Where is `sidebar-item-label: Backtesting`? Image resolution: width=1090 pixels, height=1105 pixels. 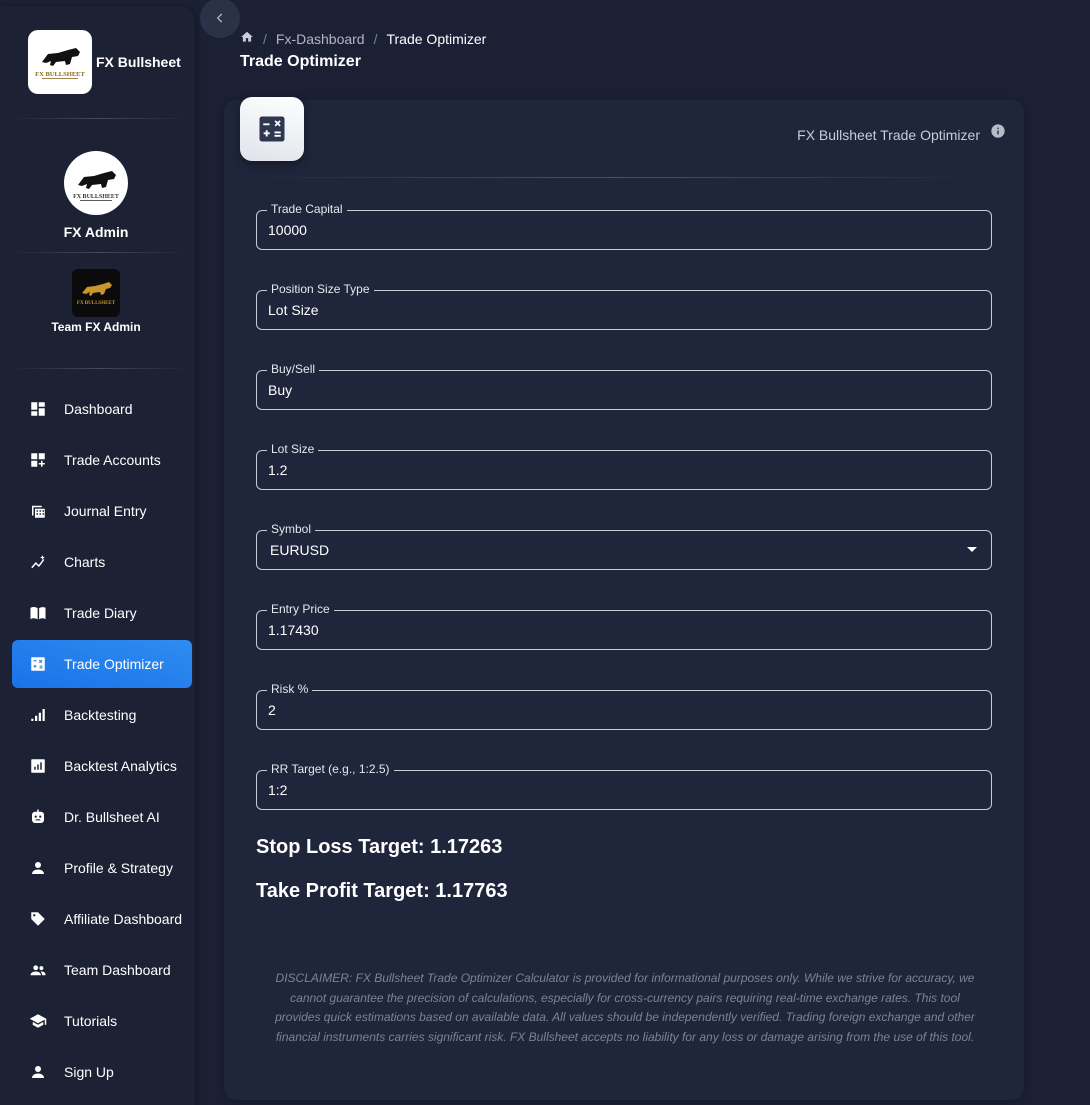
sidebar-item-label: Backtesting is located at coordinates (100, 715).